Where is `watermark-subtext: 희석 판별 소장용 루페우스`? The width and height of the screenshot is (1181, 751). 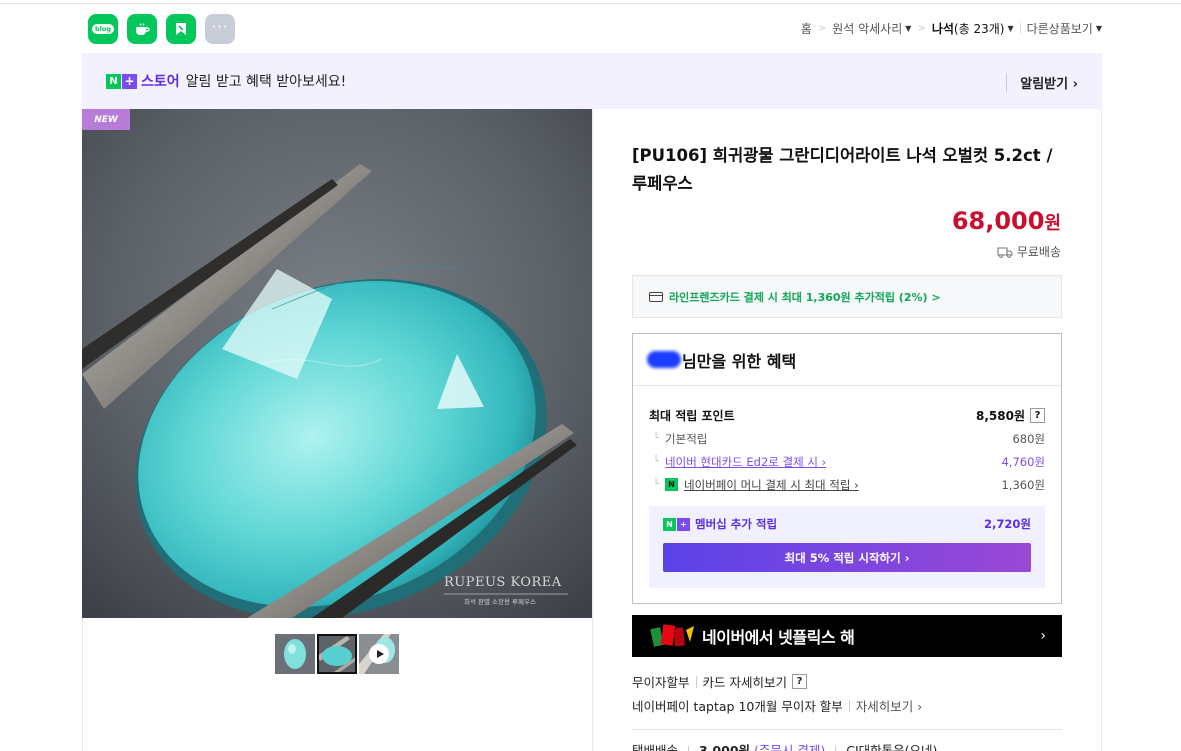
watermark-subtext: 희석 판별 소장용 루페우스 is located at coordinates (500, 602).